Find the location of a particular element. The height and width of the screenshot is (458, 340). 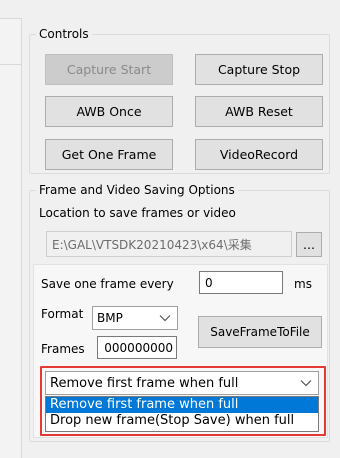

highlight-box is located at coordinates (183, 401).